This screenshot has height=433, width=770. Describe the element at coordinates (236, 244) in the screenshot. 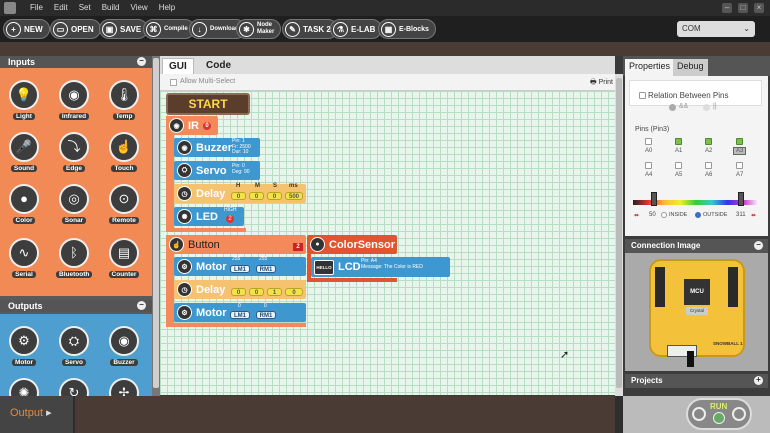

I see `button-block: ☝ Button` at that location.